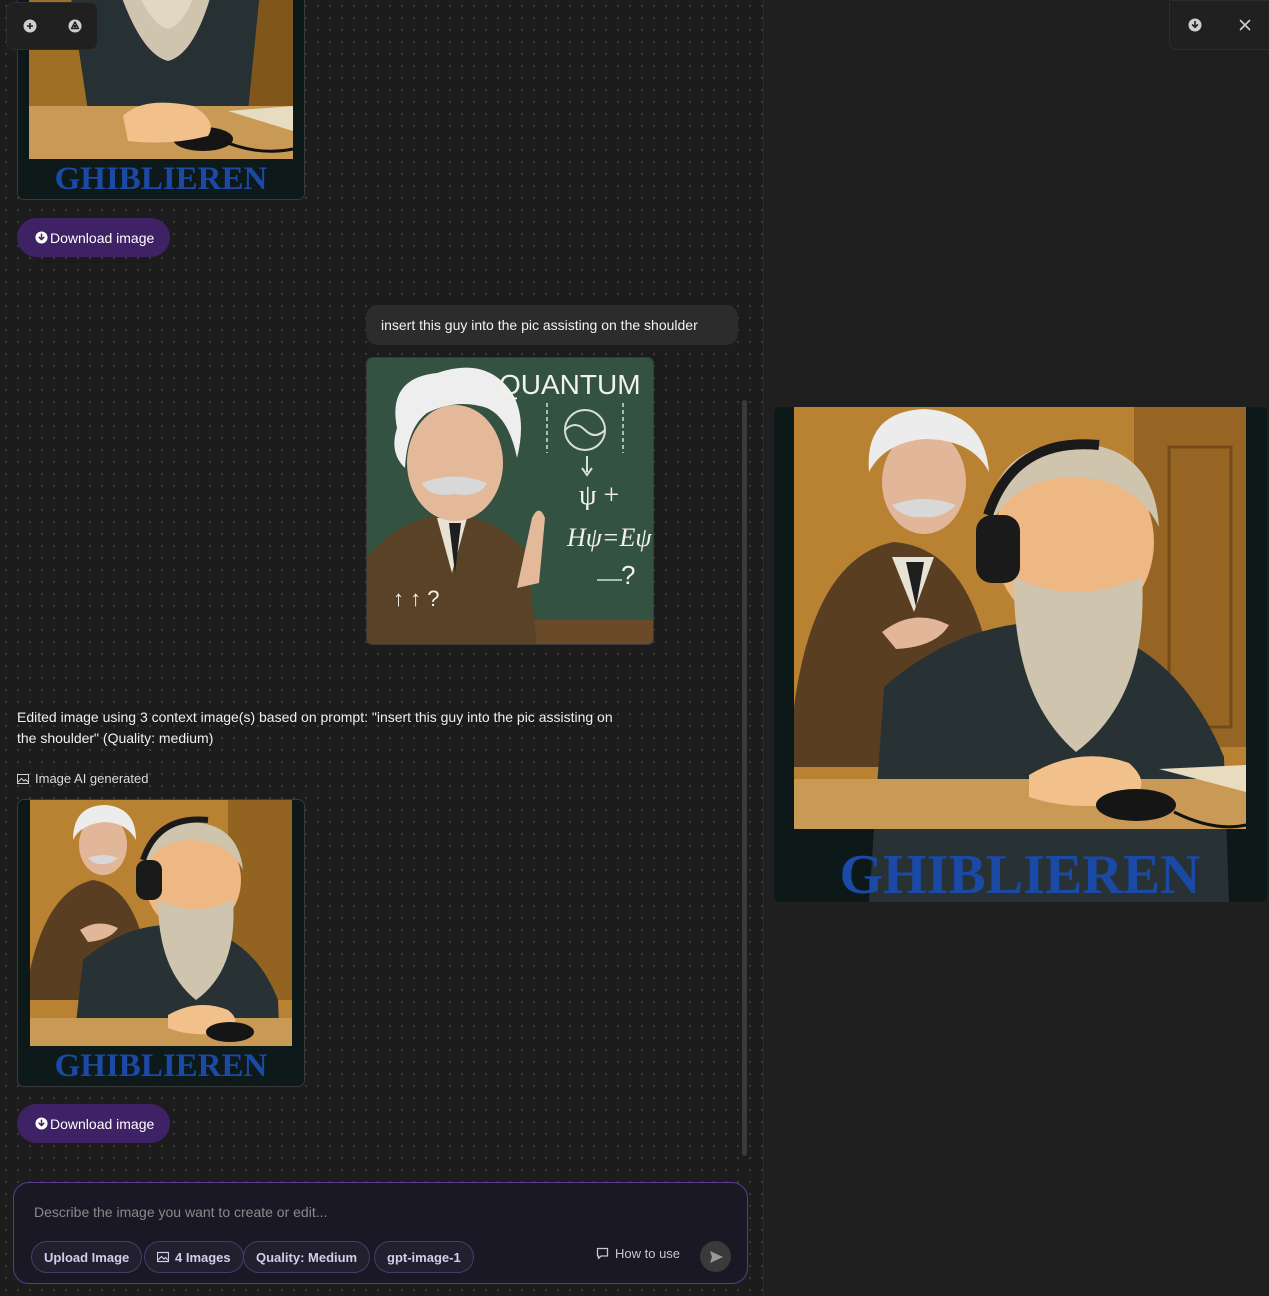 Image resolution: width=1269 pixels, height=1296 pixels. I want to click on send-button, so click(715, 1256).